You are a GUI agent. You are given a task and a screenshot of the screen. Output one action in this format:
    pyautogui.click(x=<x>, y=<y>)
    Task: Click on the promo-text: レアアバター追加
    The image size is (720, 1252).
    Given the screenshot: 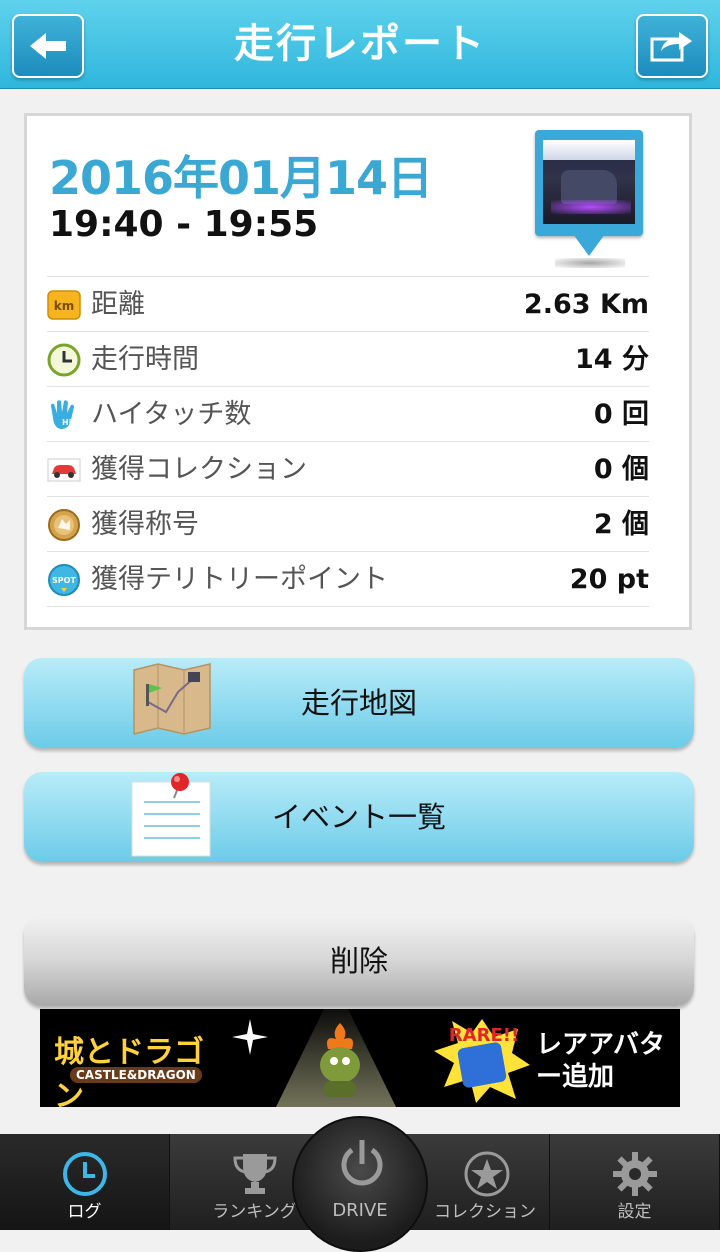 What is the action you would take?
    pyautogui.click(x=600, y=1061)
    